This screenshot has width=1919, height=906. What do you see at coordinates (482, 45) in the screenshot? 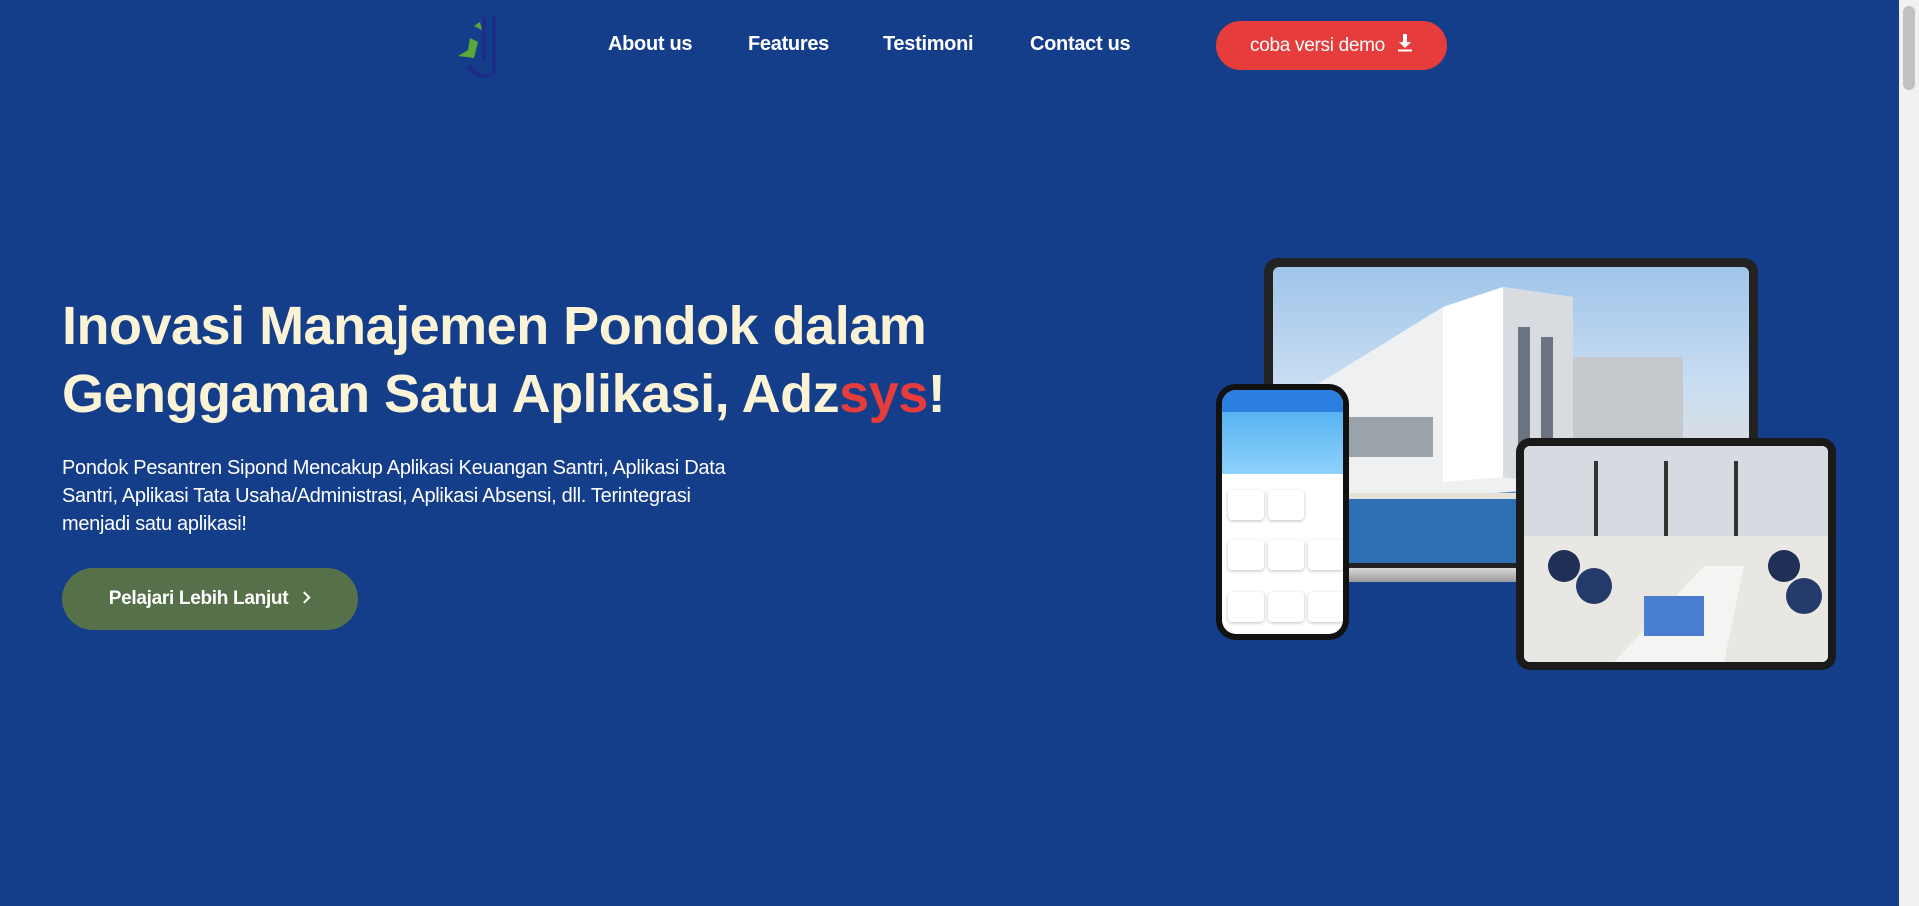
I see `brand-logo` at bounding box center [482, 45].